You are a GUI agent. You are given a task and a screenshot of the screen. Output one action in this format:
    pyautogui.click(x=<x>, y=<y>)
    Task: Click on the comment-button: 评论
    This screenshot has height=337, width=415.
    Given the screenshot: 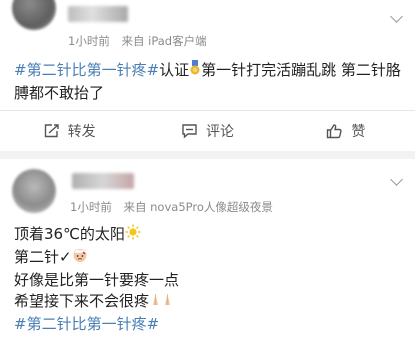 What is the action you would take?
    pyautogui.click(x=207, y=131)
    